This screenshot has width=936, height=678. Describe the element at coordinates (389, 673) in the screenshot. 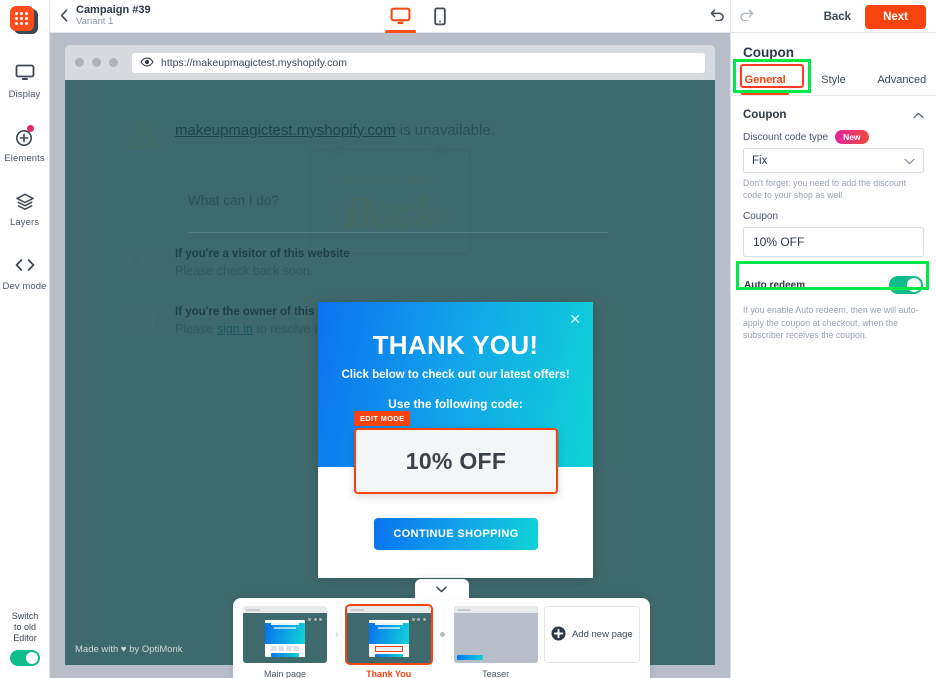

I see `page-name-label: Thank You` at that location.